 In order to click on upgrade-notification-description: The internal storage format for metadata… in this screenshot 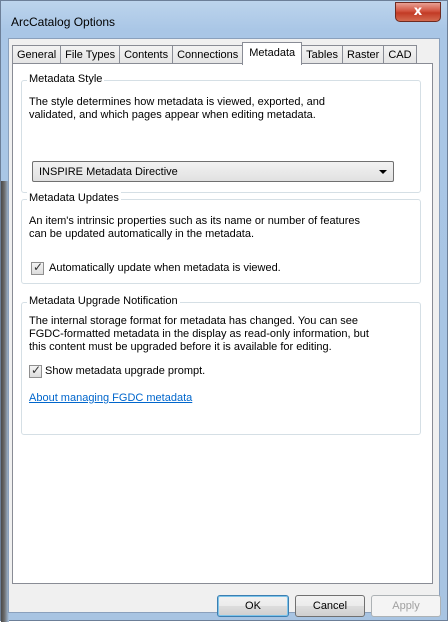, I will do `click(199, 334)`.